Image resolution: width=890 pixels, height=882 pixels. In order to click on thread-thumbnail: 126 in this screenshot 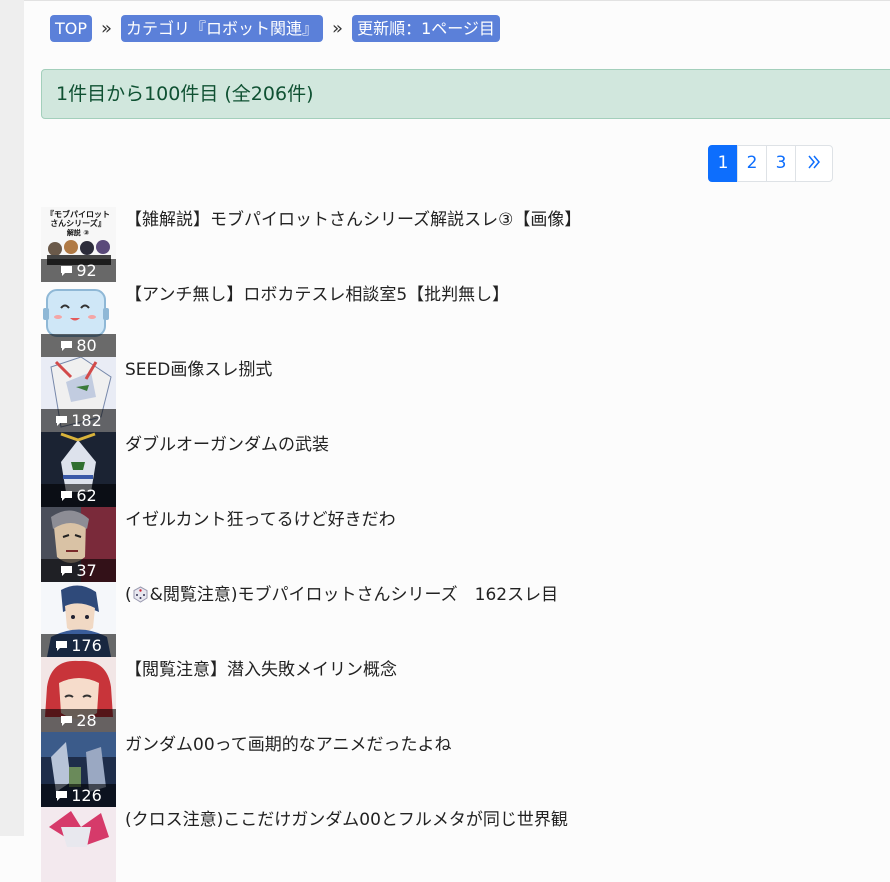, I will do `click(78, 769)`.